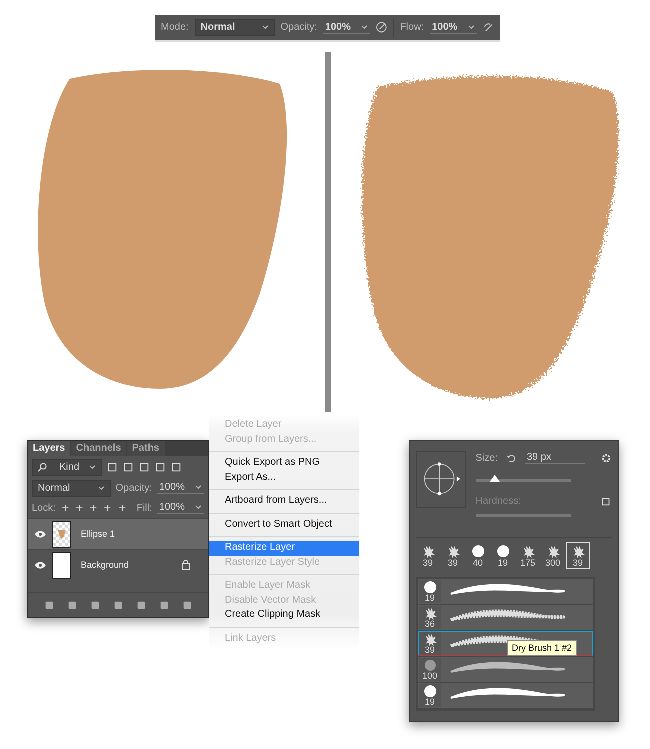 This screenshot has height=749, width=650. I want to click on blend-mode-dropdown: Normal, so click(71, 488).